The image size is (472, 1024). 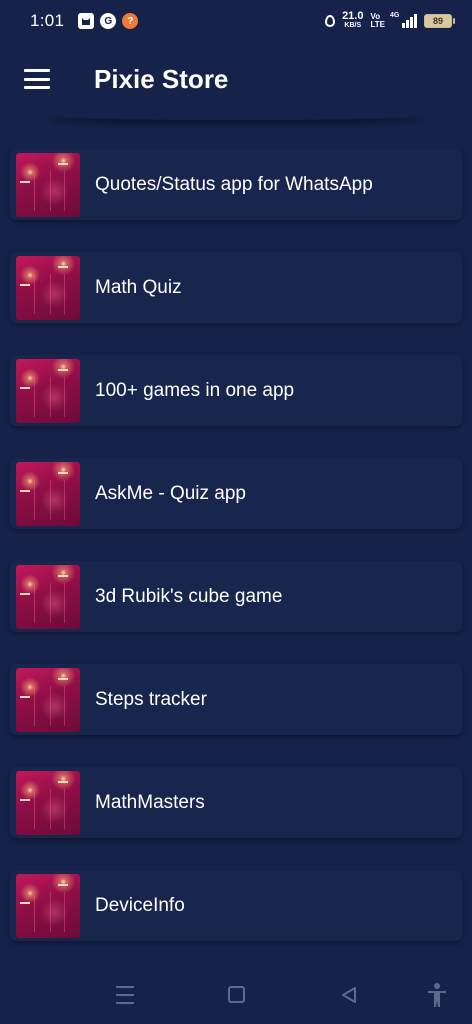 What do you see at coordinates (236, 802) in the screenshot?
I see `app-list-item: MathMasters` at bounding box center [236, 802].